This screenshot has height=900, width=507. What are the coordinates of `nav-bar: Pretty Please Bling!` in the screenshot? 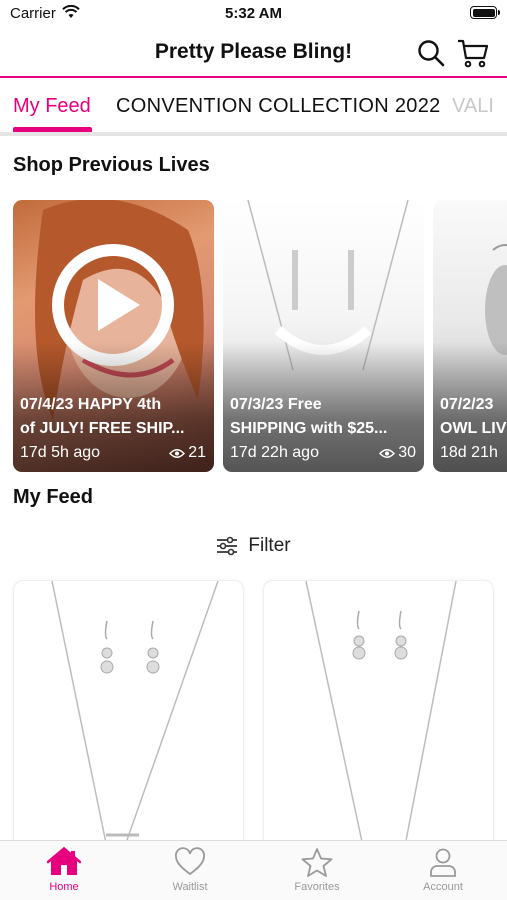 It's located at (253, 54).